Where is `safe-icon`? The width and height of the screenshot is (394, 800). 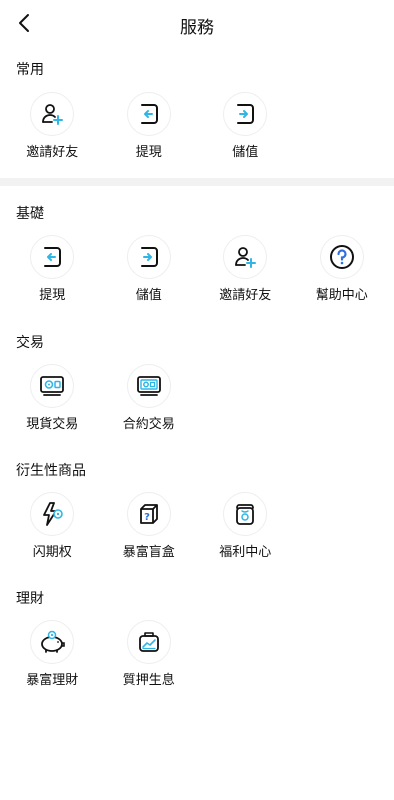
safe-icon is located at coordinates (52, 386).